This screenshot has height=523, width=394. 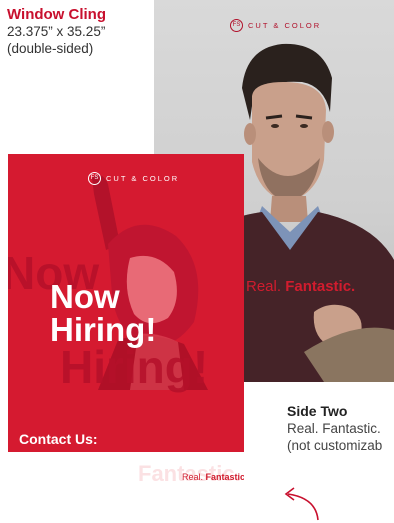 I want to click on back-brand-logo: FS CUT & COLOR, so click(x=275, y=25).